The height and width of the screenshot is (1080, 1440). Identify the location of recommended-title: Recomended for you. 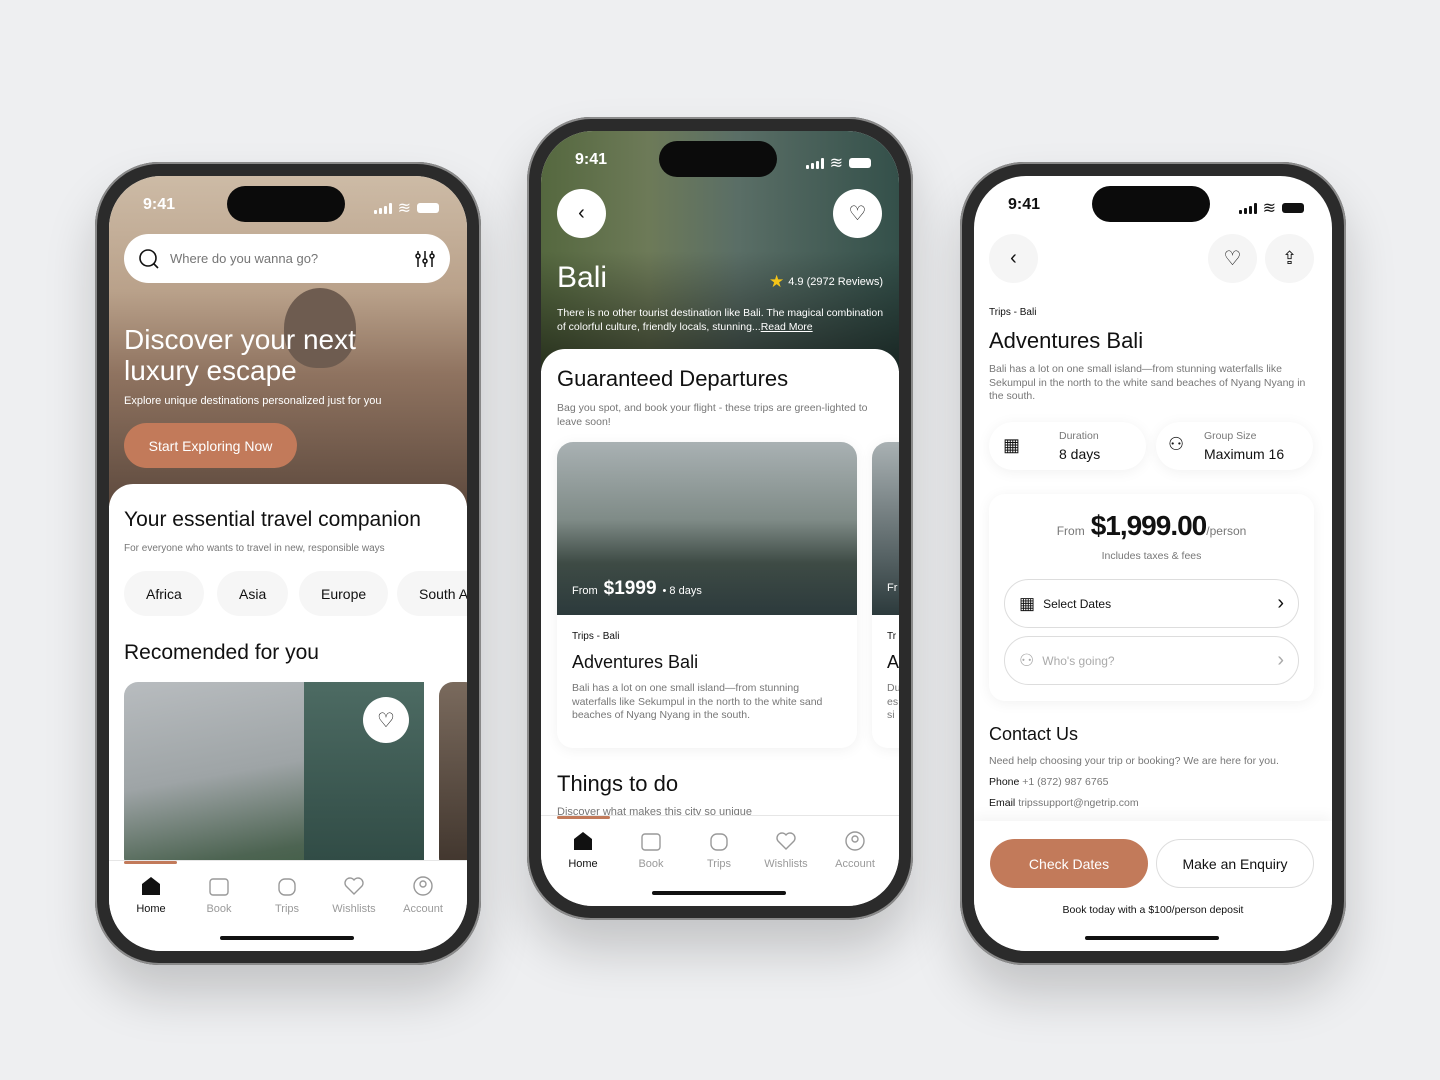
(221, 652).